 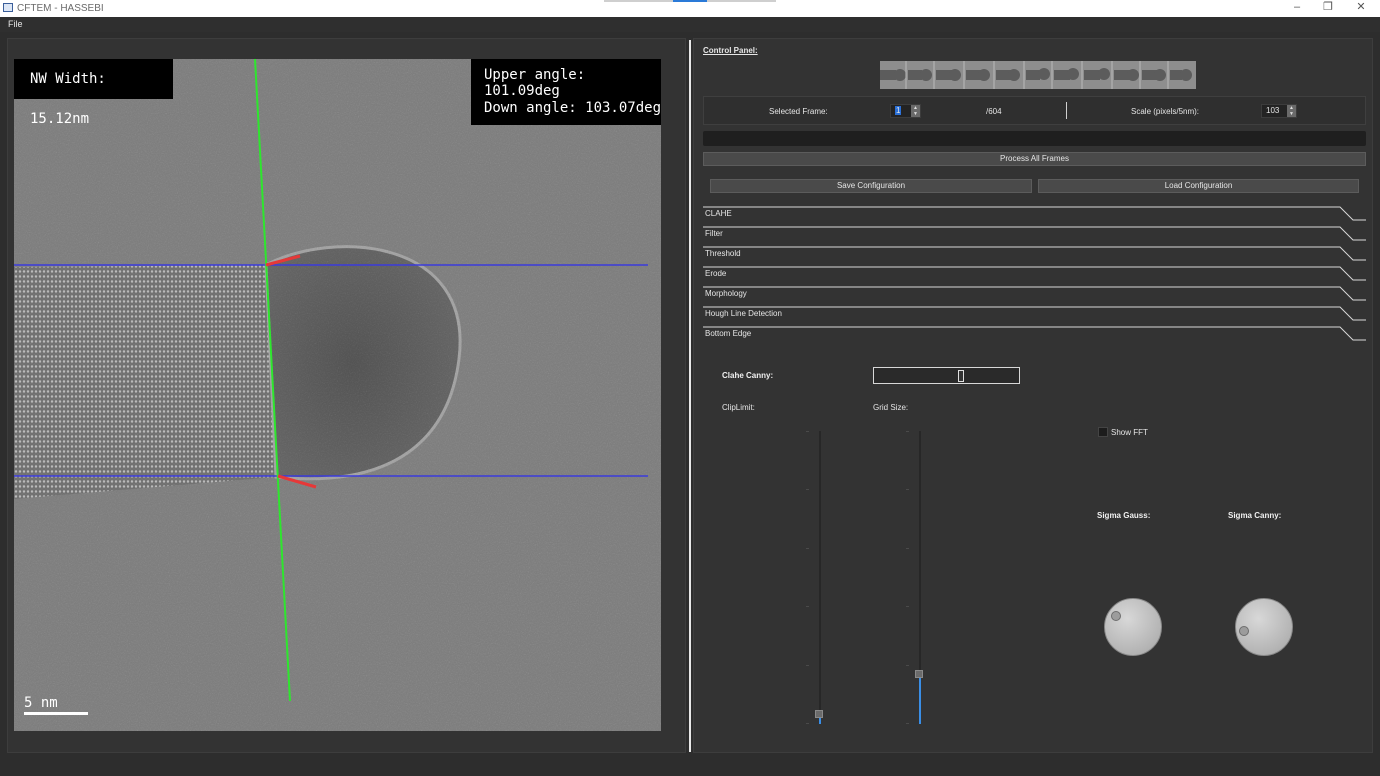 I want to click on show-fft-label: Show FFT, so click(x=1129, y=432).